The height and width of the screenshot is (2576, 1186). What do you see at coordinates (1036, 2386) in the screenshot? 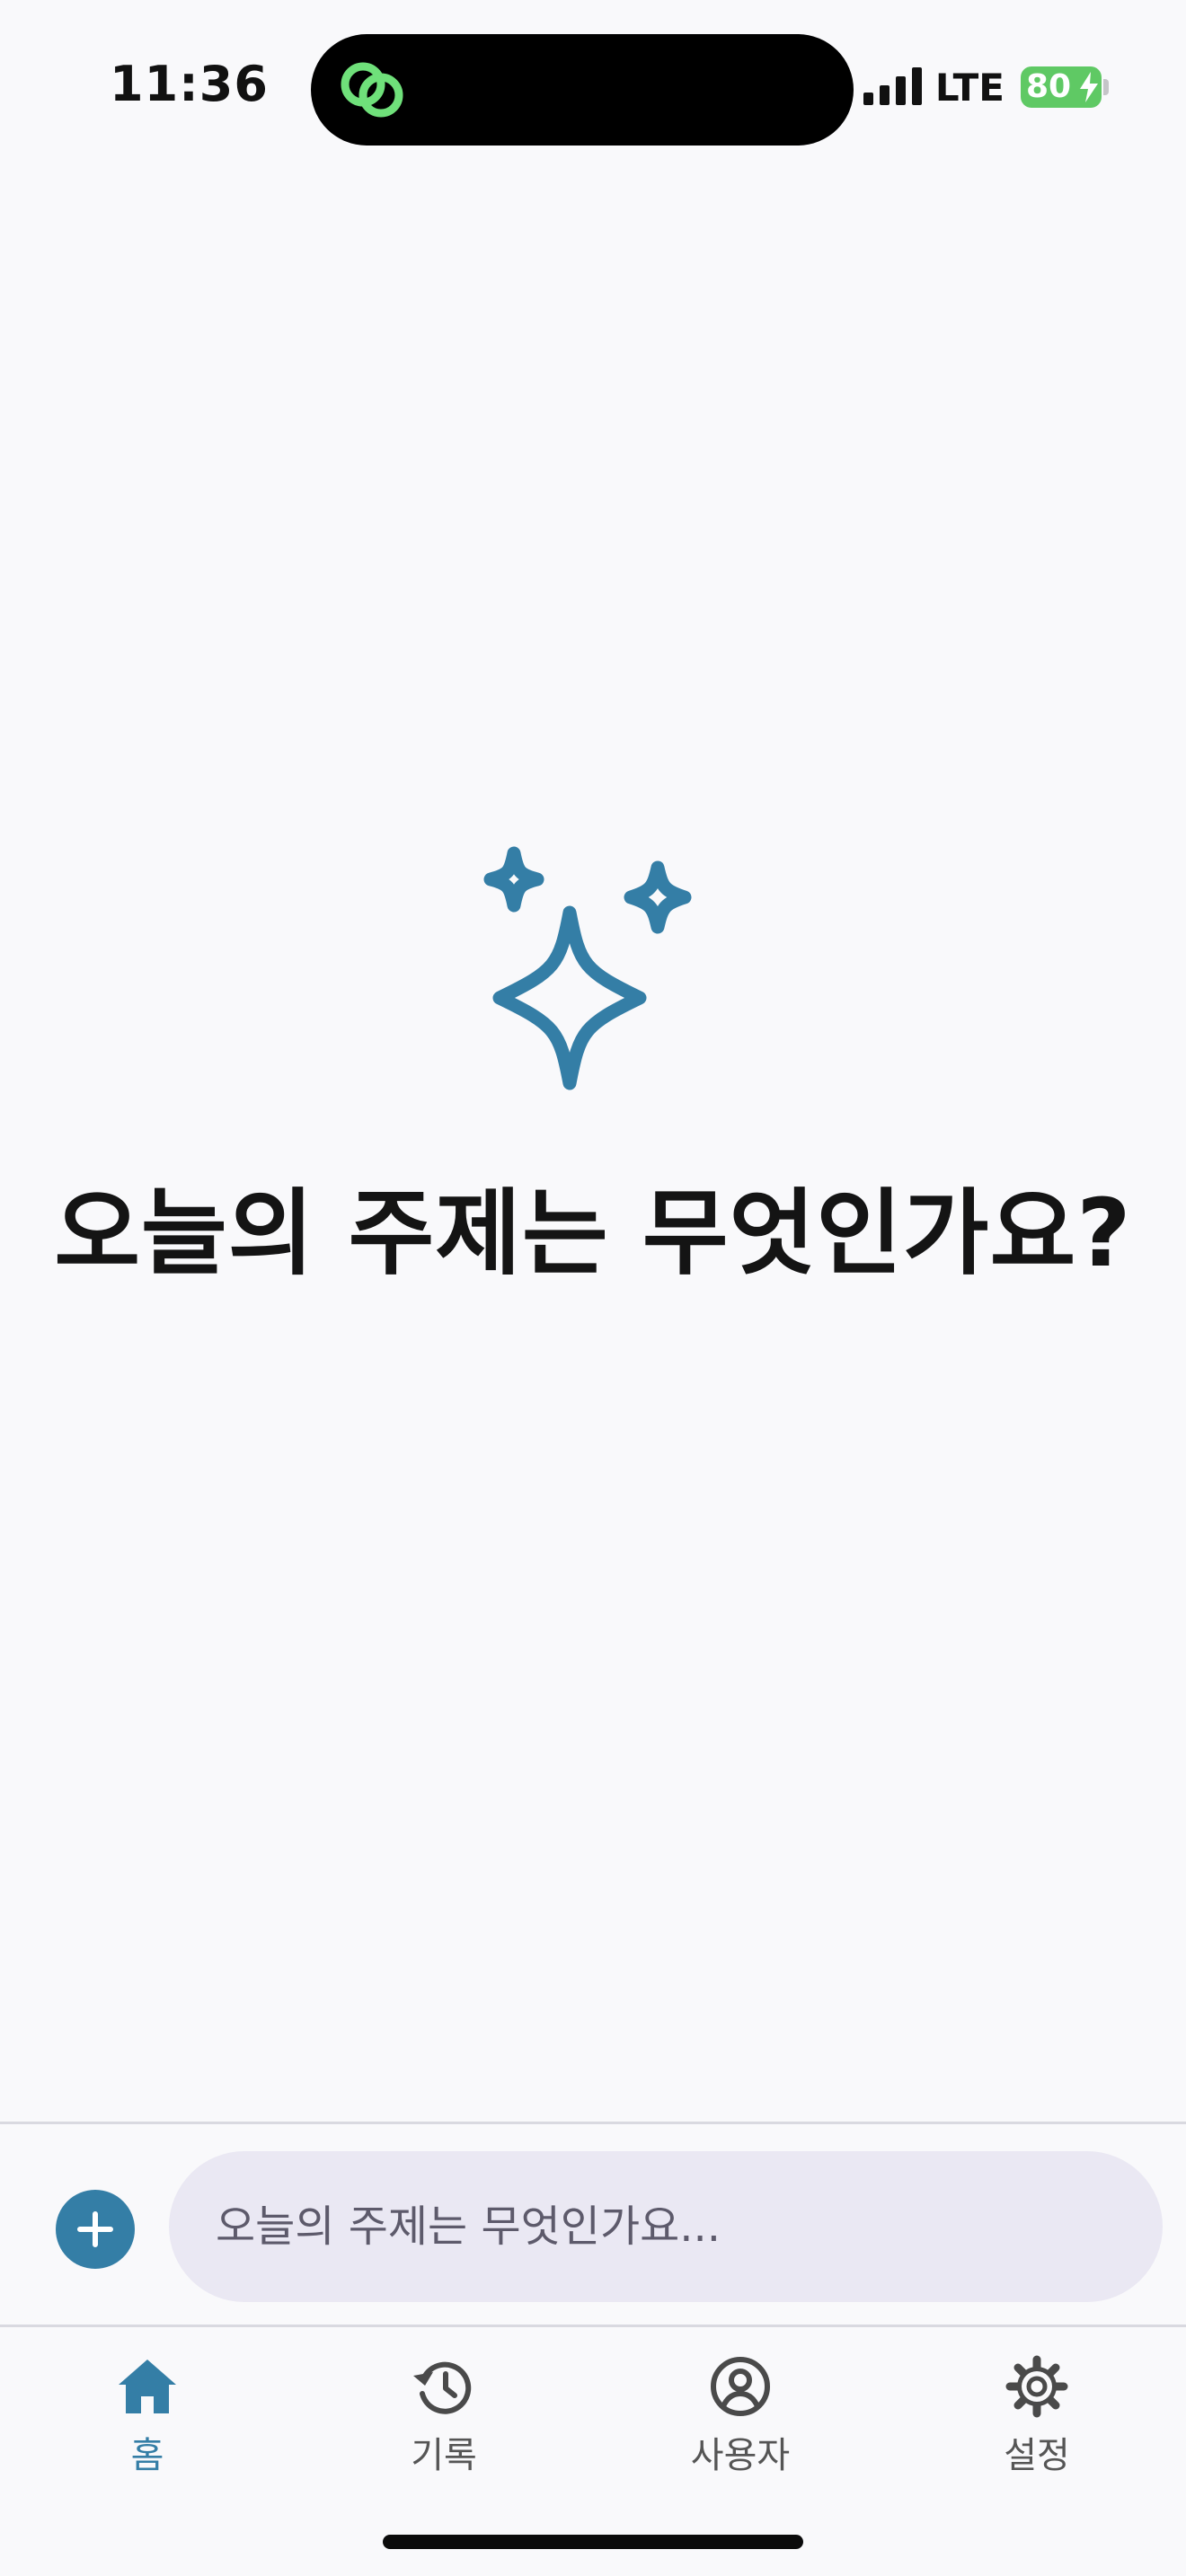
I see `gear-icon` at bounding box center [1036, 2386].